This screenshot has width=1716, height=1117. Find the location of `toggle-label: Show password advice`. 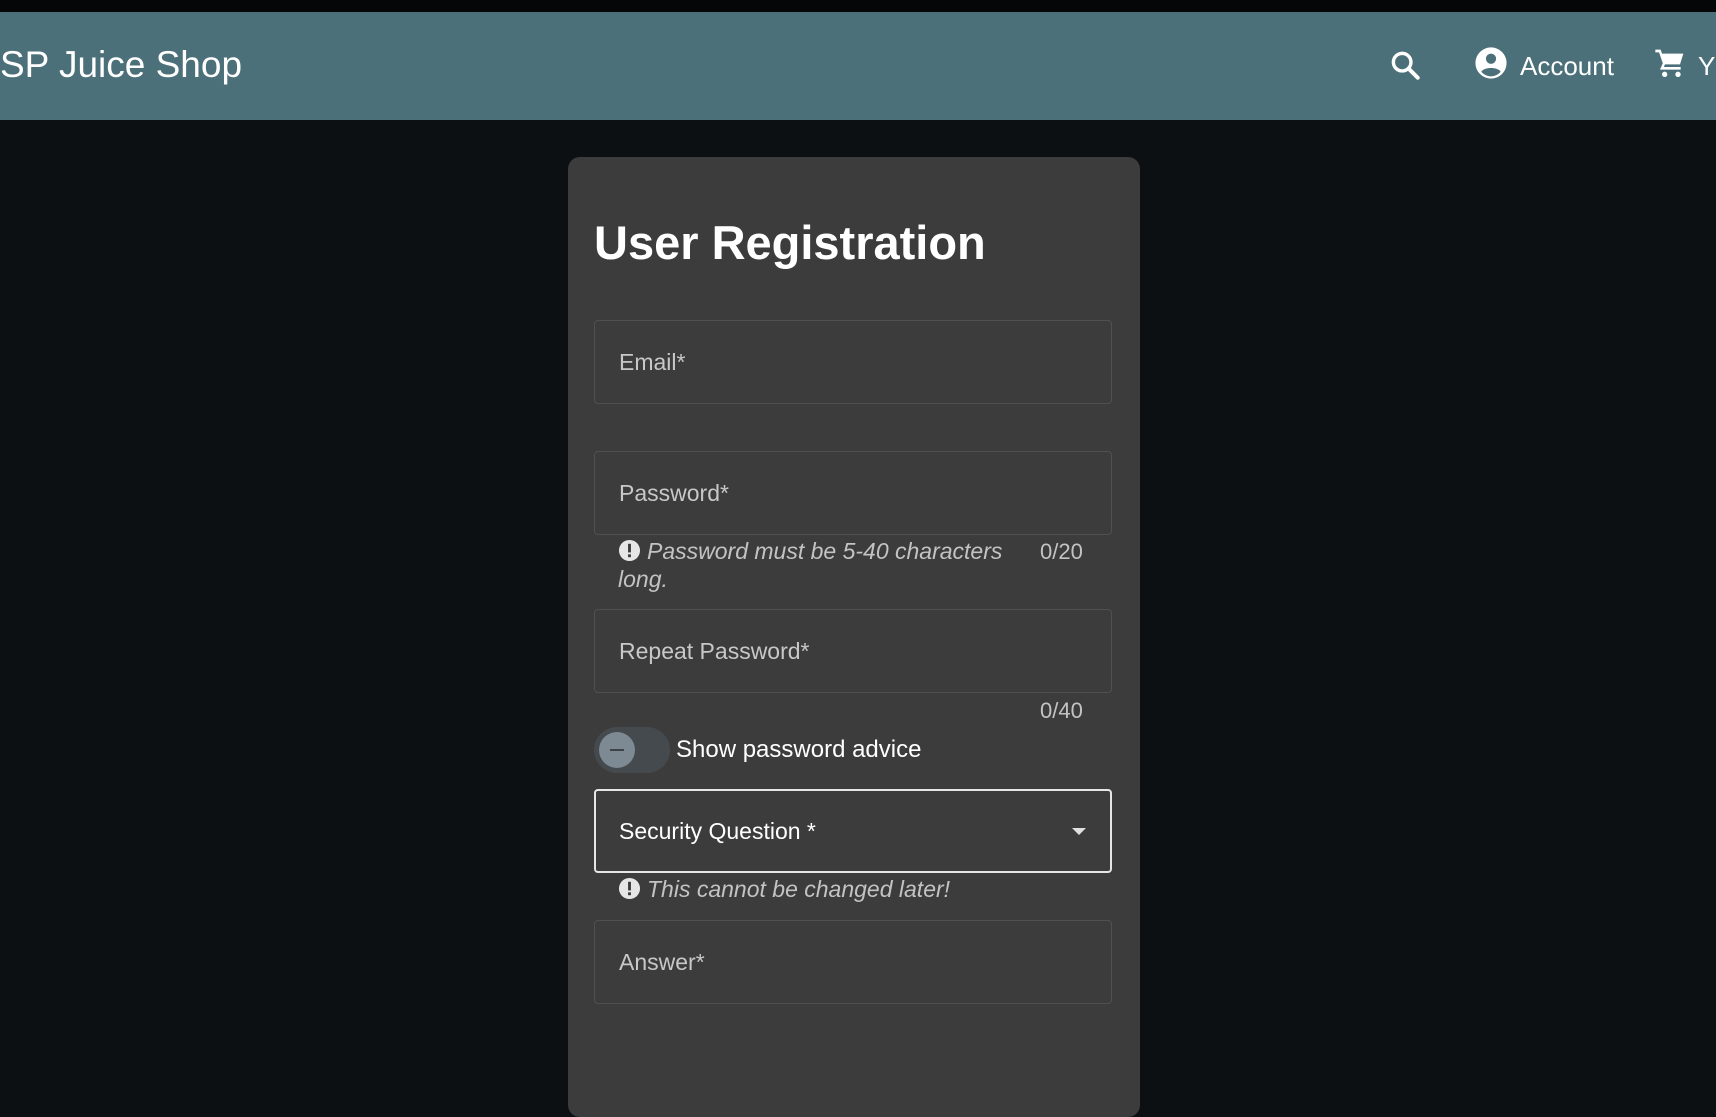

toggle-label: Show password advice is located at coordinates (799, 749).